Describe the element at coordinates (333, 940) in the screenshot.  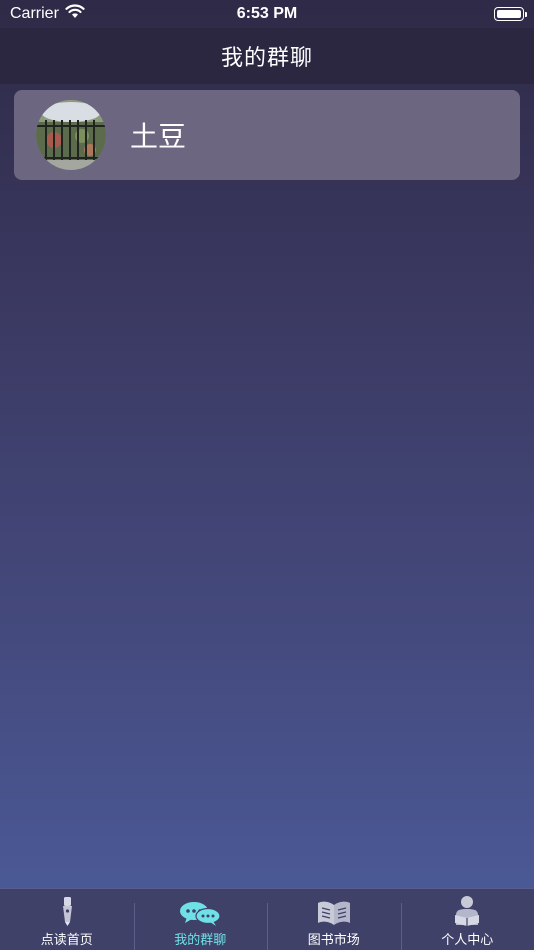
I see `tab-label: 图书市场` at that location.